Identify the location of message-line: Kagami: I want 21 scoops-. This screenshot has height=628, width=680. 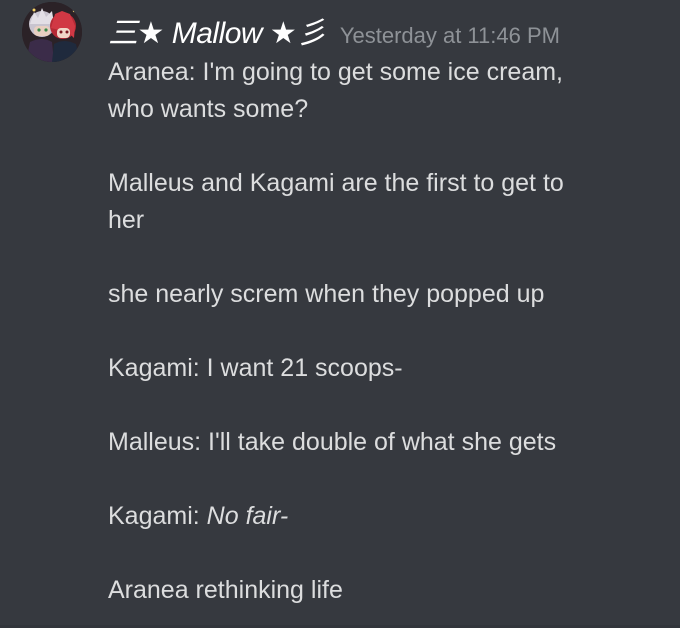
(255, 368).